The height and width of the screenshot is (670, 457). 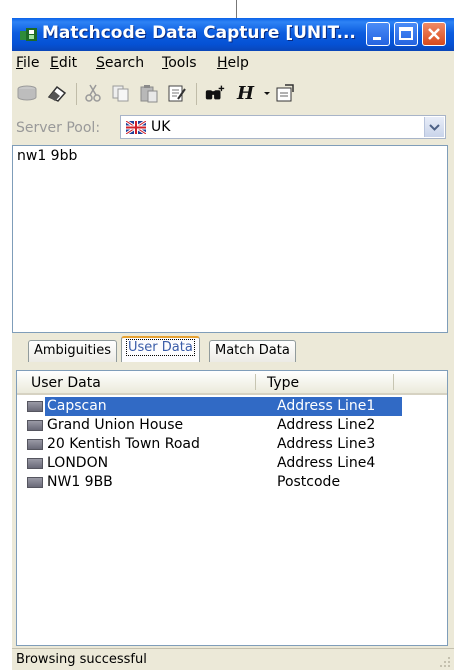 What do you see at coordinates (115, 425) in the screenshot?
I see `cell-user-data: Grand Union House` at bounding box center [115, 425].